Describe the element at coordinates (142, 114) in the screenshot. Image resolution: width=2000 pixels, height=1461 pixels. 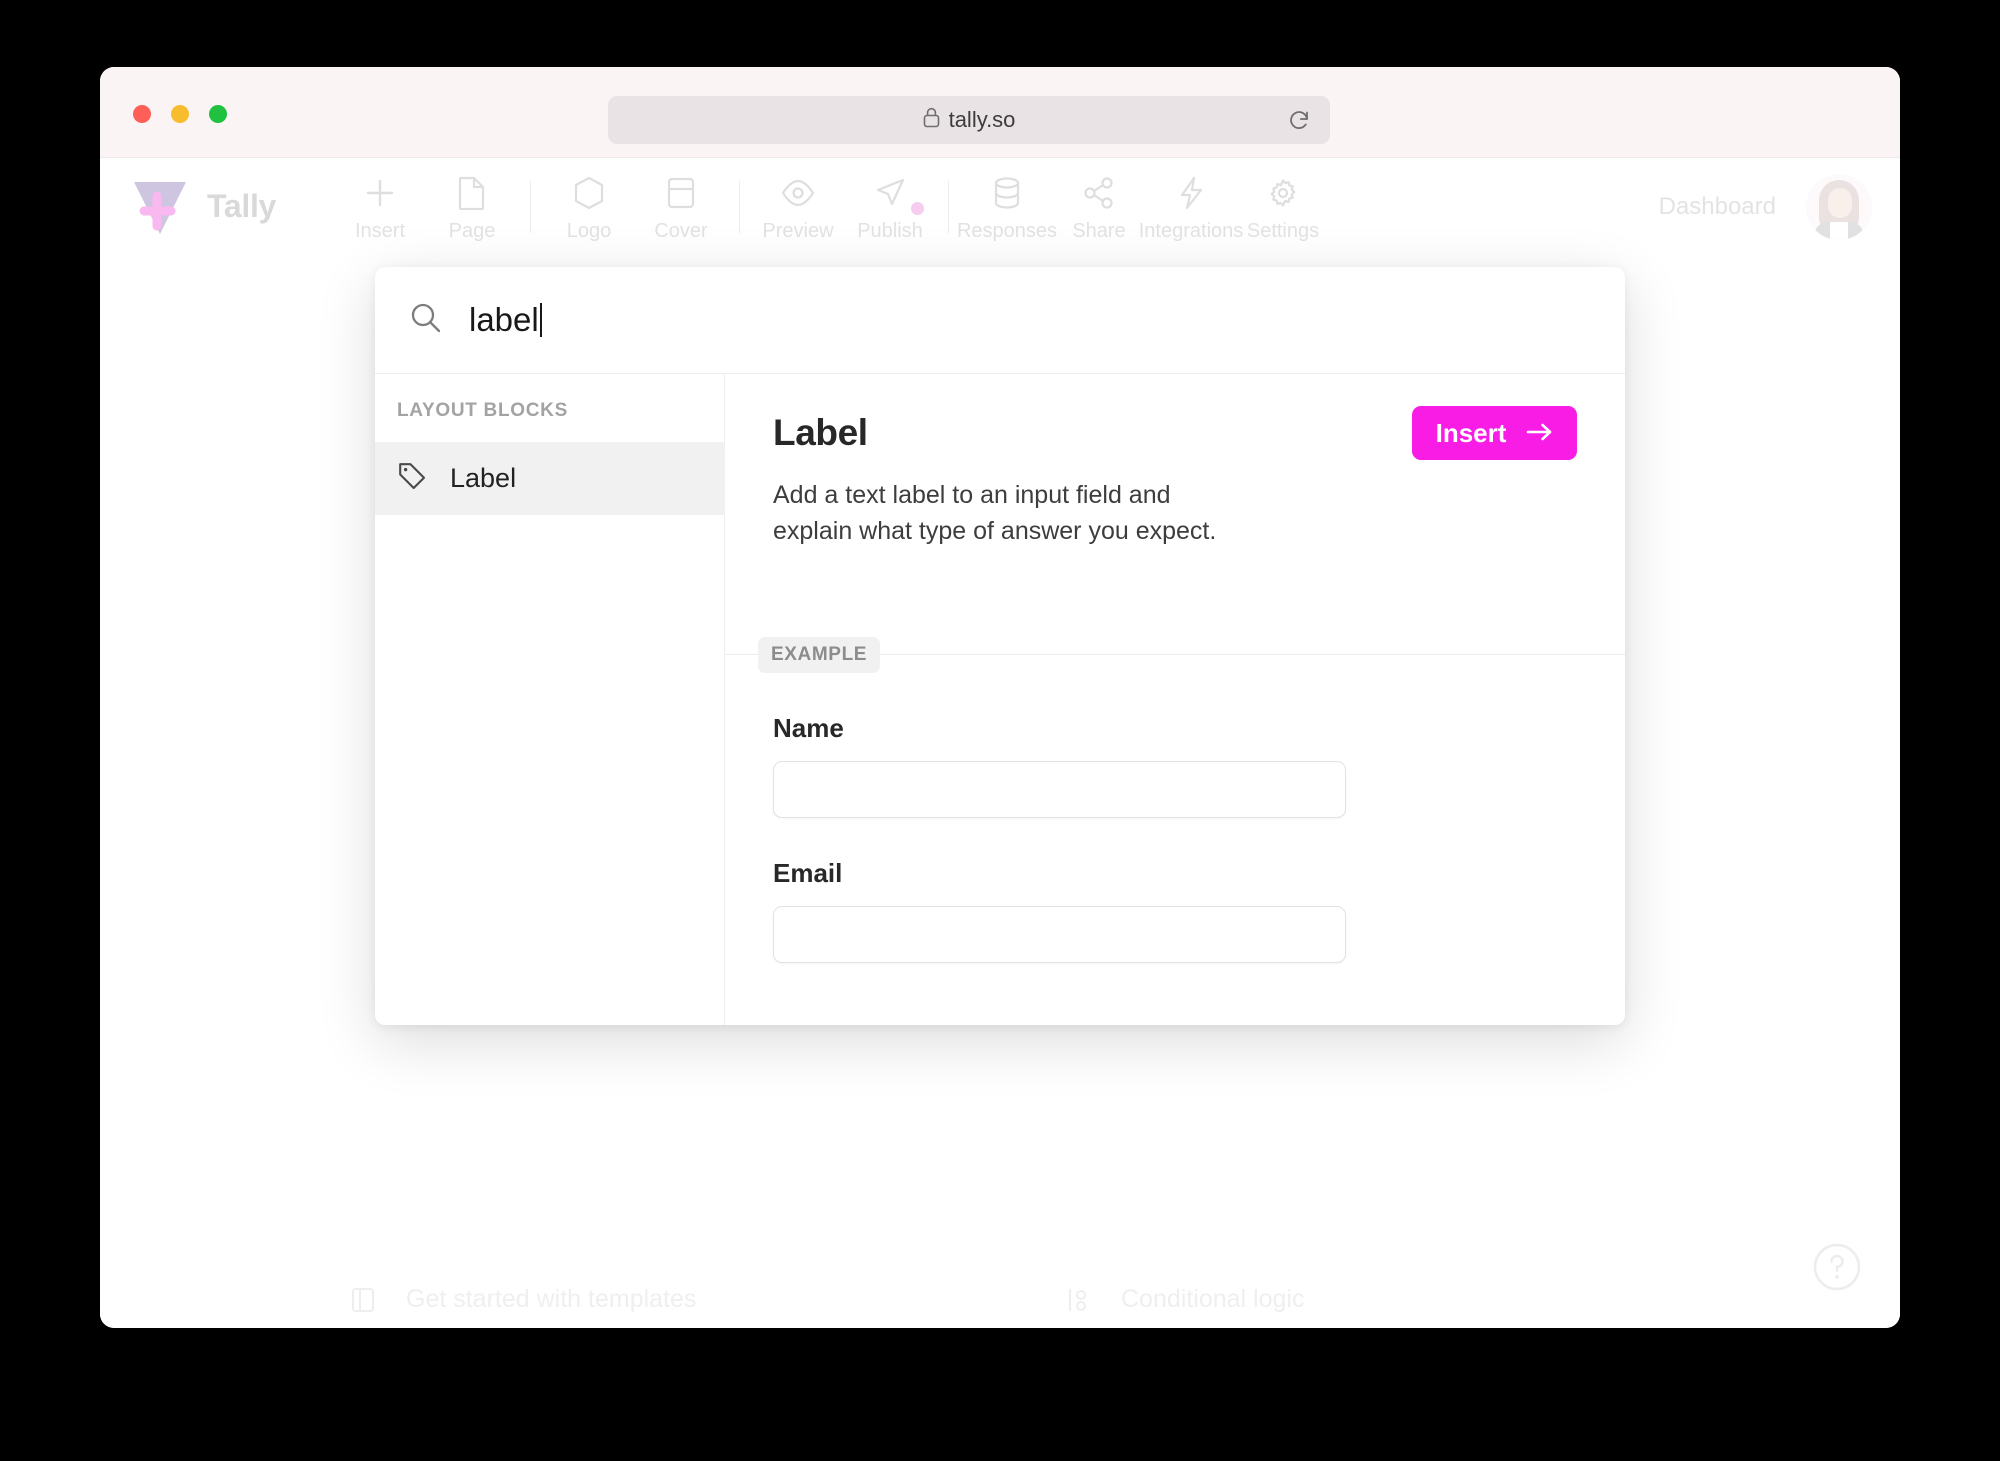
I see `close-window-button` at that location.